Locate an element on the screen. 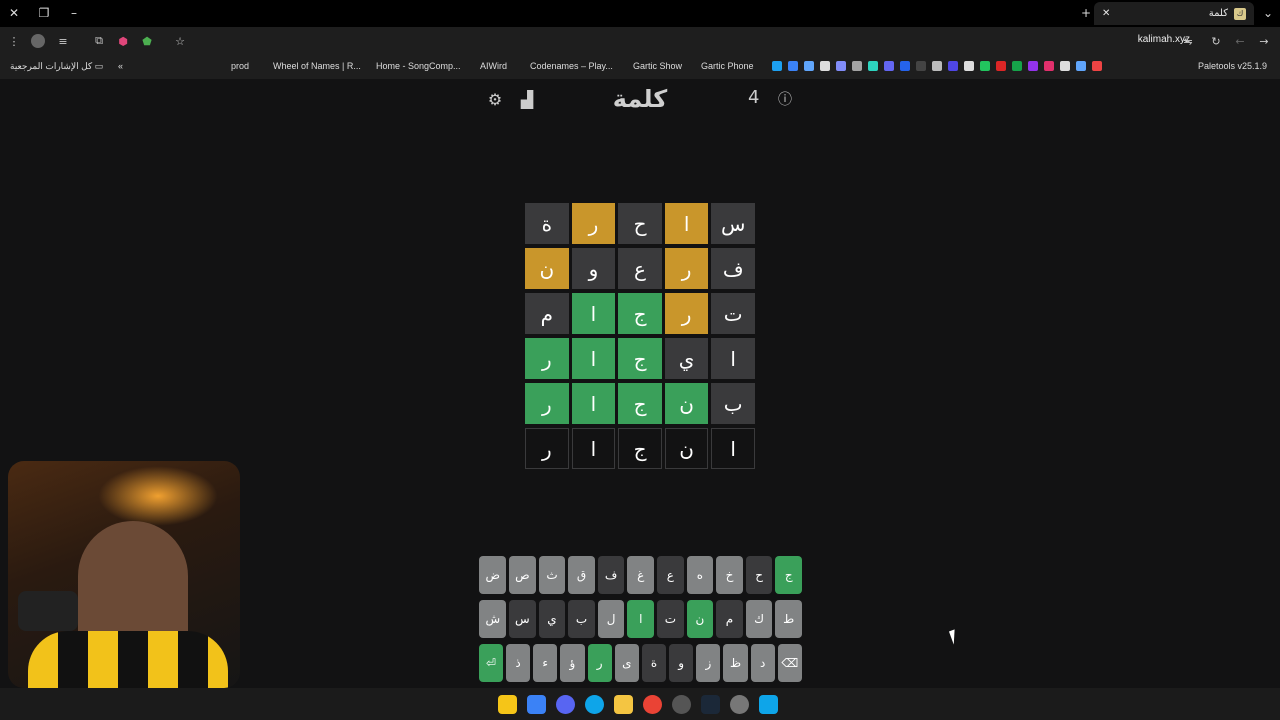 Image resolution: width=1280 pixels, height=720 pixels. tab-search-icon: ⌄ is located at coordinates (1268, 13).